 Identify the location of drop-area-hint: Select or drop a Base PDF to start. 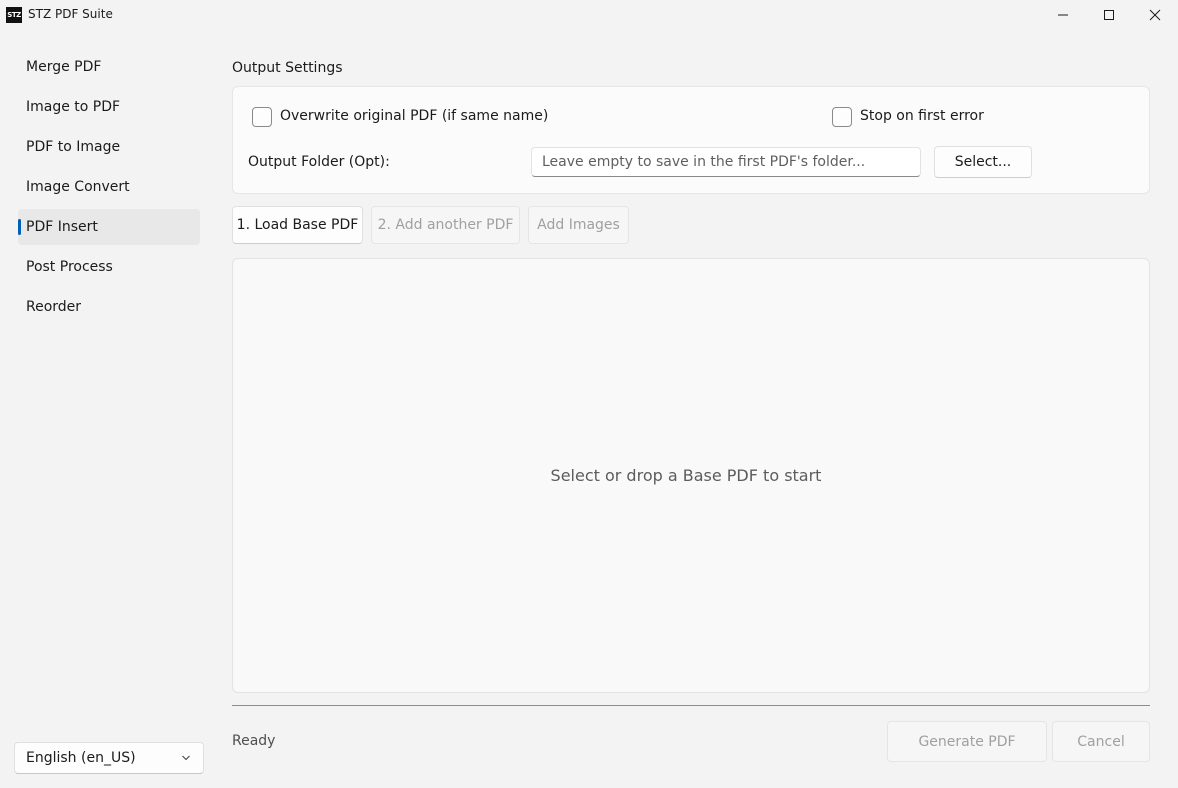
(686, 475).